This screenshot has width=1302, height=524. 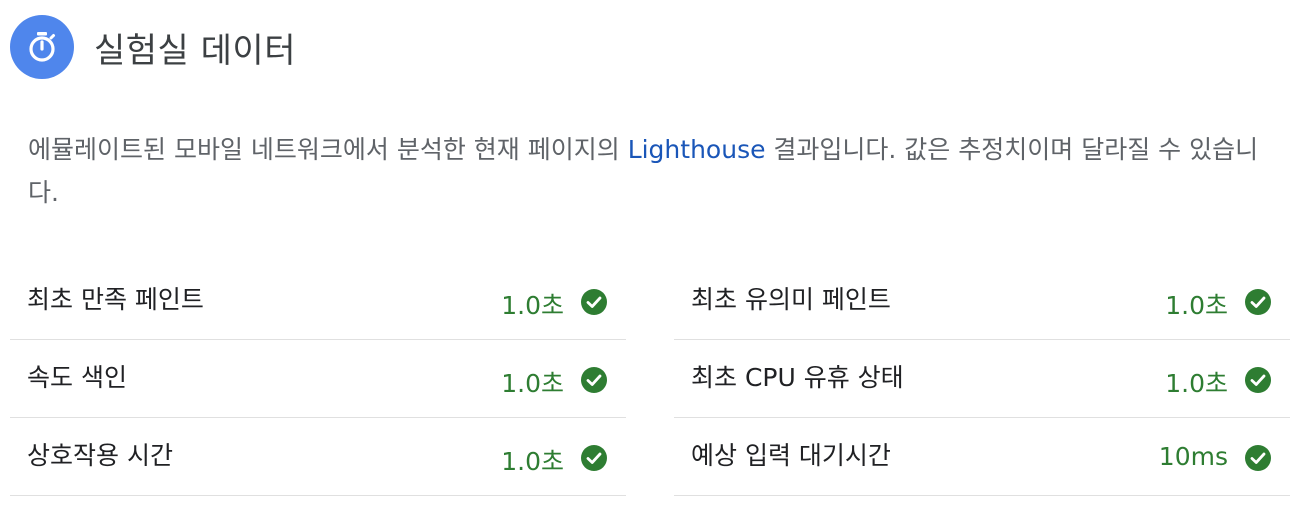 I want to click on metric-label: 최초 유의미 페인트, so click(x=791, y=299).